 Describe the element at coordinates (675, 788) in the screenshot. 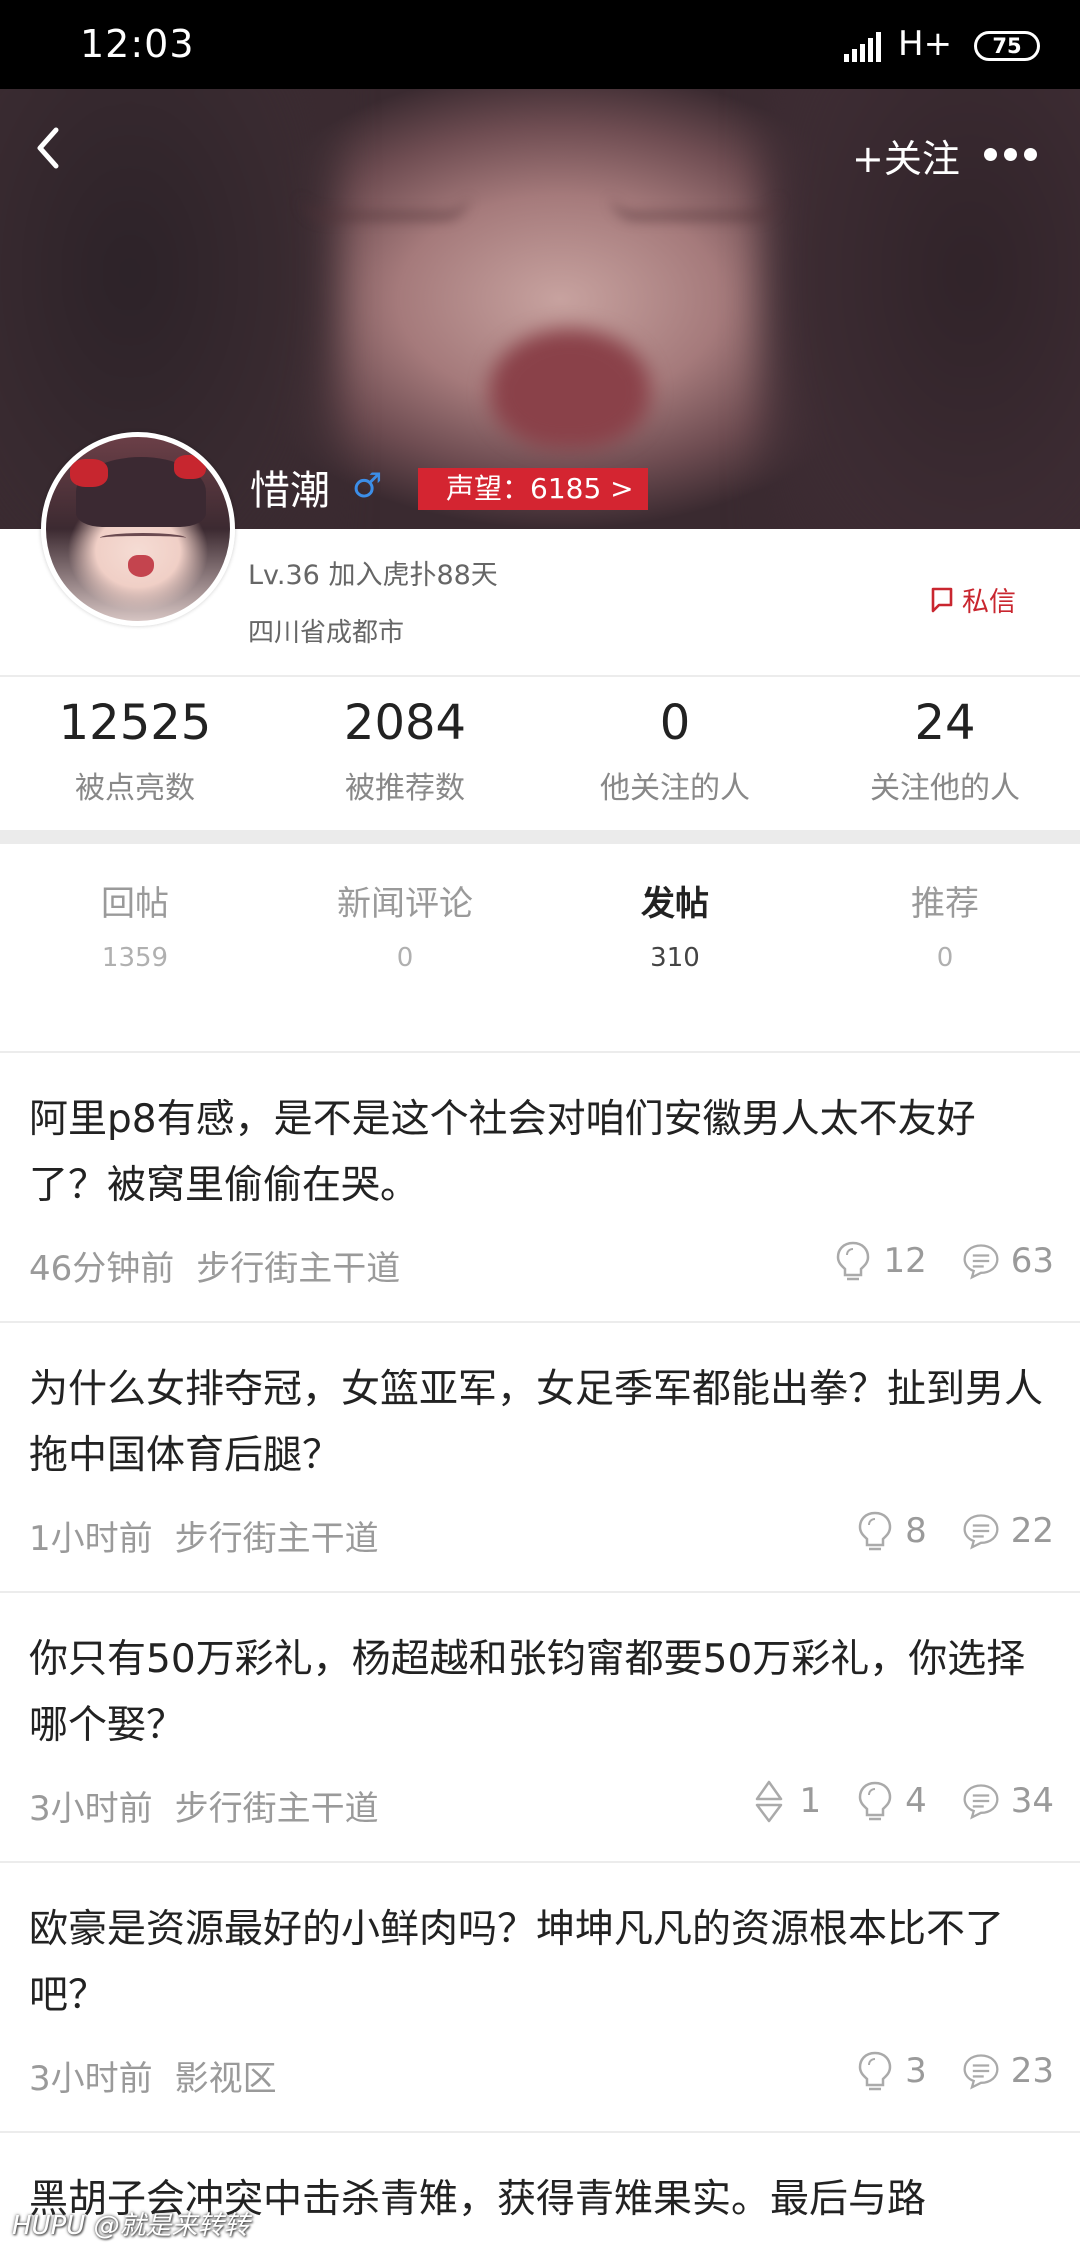

I see `stat-label: 他关注的人` at that location.